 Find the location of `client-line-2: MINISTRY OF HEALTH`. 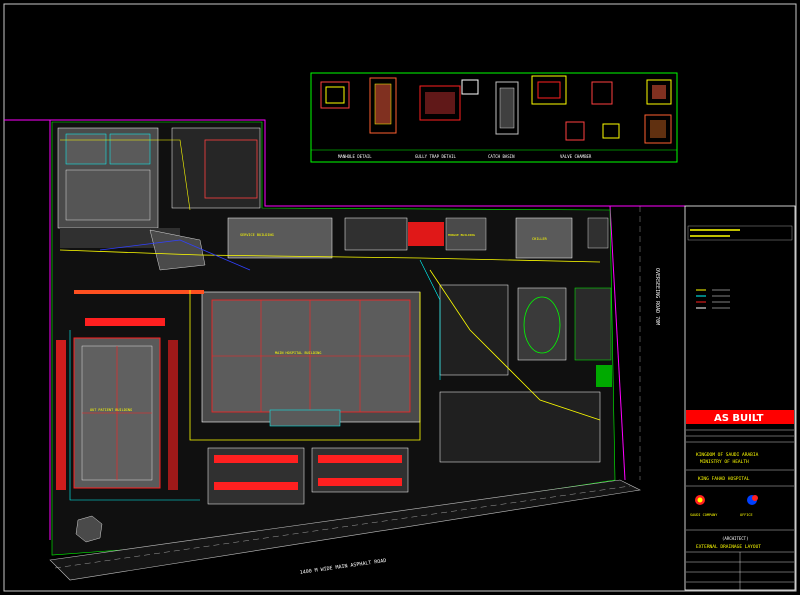

client-line-2: MINISTRY OF HEALTH is located at coordinates (724, 462).